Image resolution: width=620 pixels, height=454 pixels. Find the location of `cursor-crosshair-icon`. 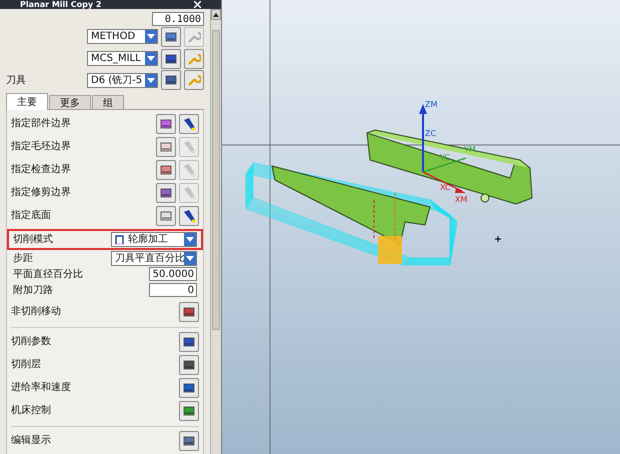

cursor-crosshair-icon is located at coordinates (498, 239).